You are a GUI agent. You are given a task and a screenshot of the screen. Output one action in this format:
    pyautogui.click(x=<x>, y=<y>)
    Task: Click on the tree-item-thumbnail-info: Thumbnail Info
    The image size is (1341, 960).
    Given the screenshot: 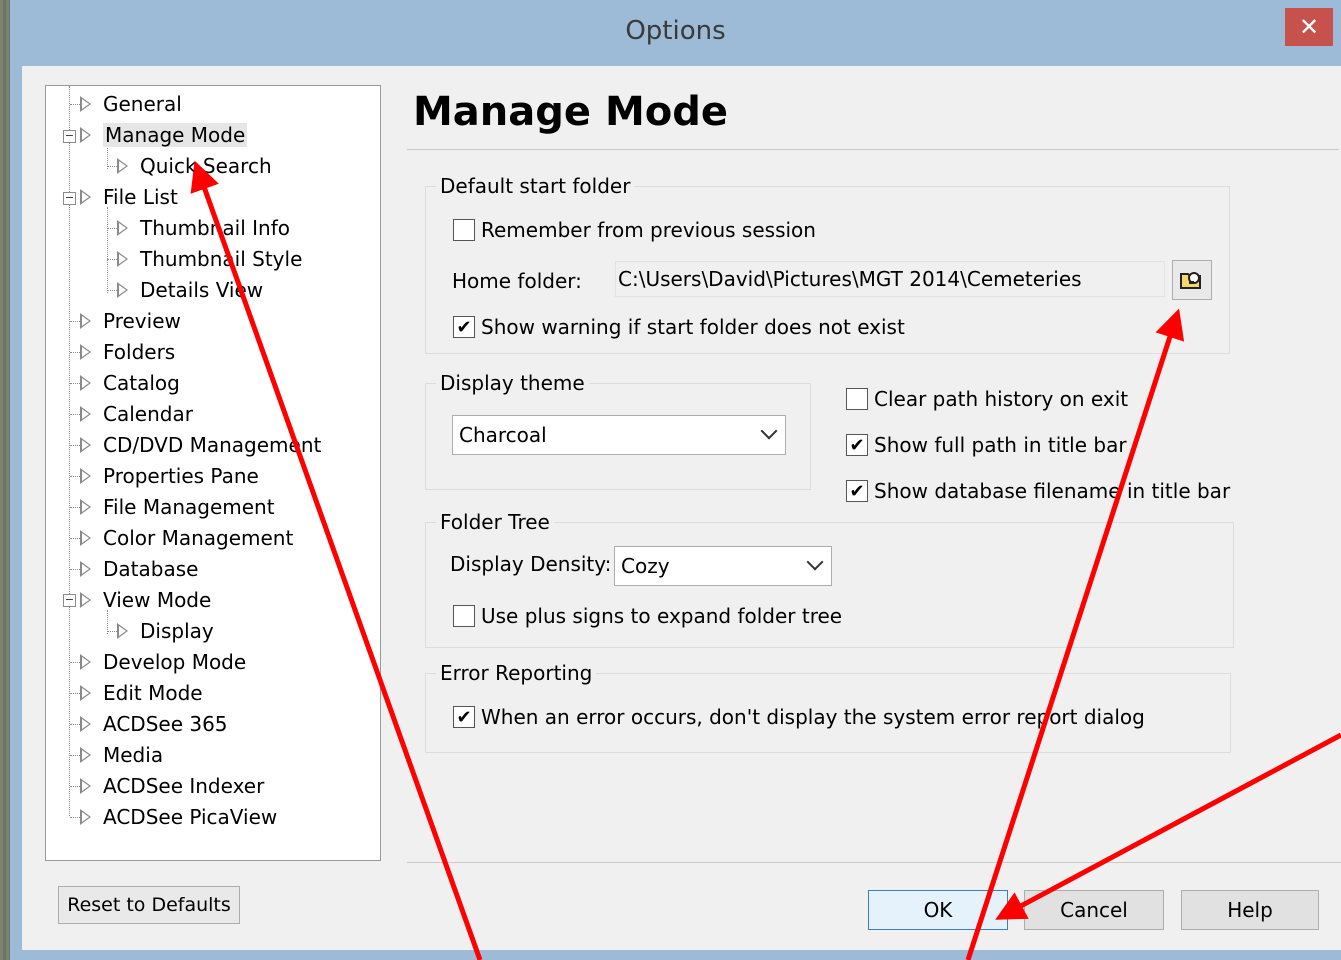 What is the action you would take?
    pyautogui.click(x=198, y=228)
    